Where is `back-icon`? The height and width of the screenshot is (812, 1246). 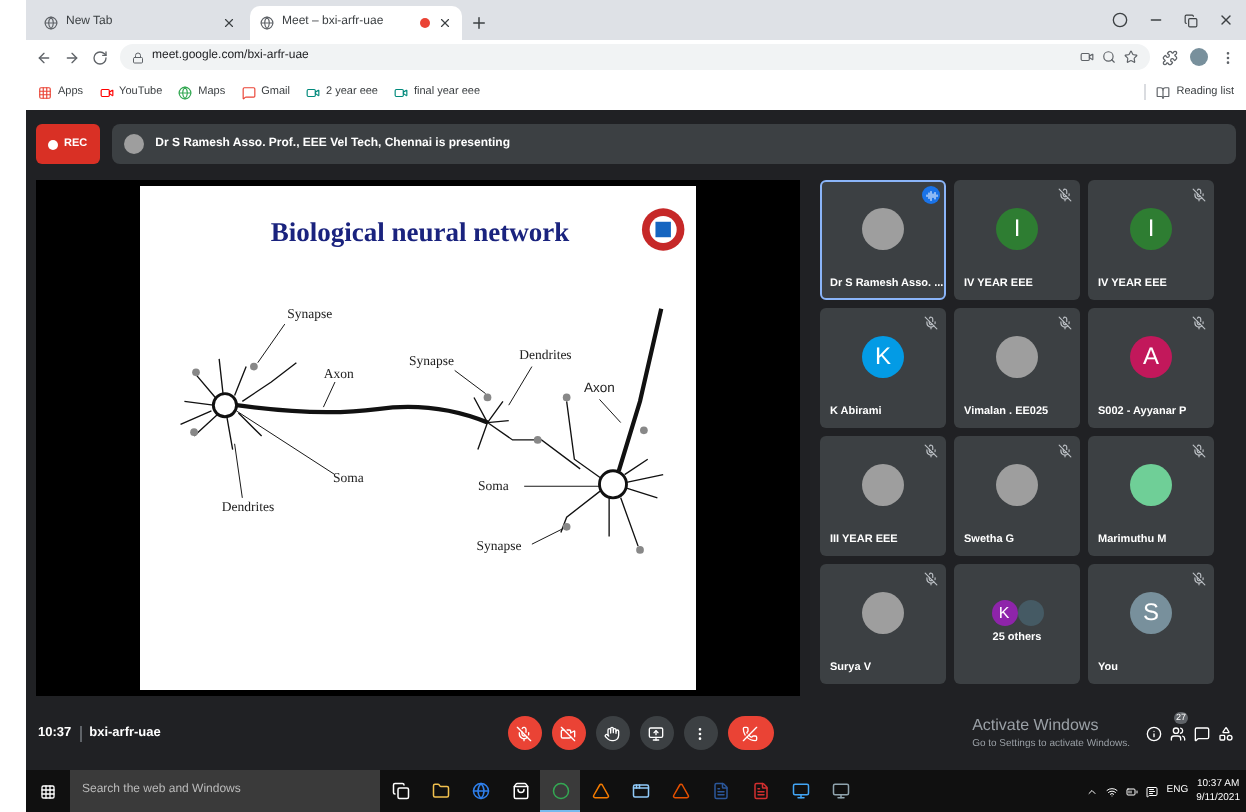 back-icon is located at coordinates (44, 57).